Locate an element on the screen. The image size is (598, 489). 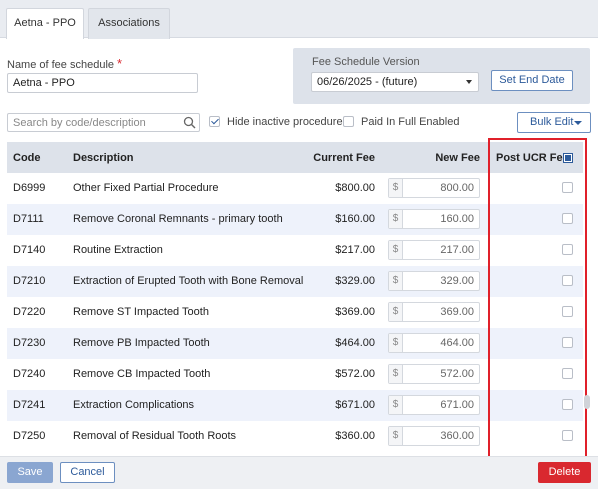
header-description: Description is located at coordinates (103, 158).